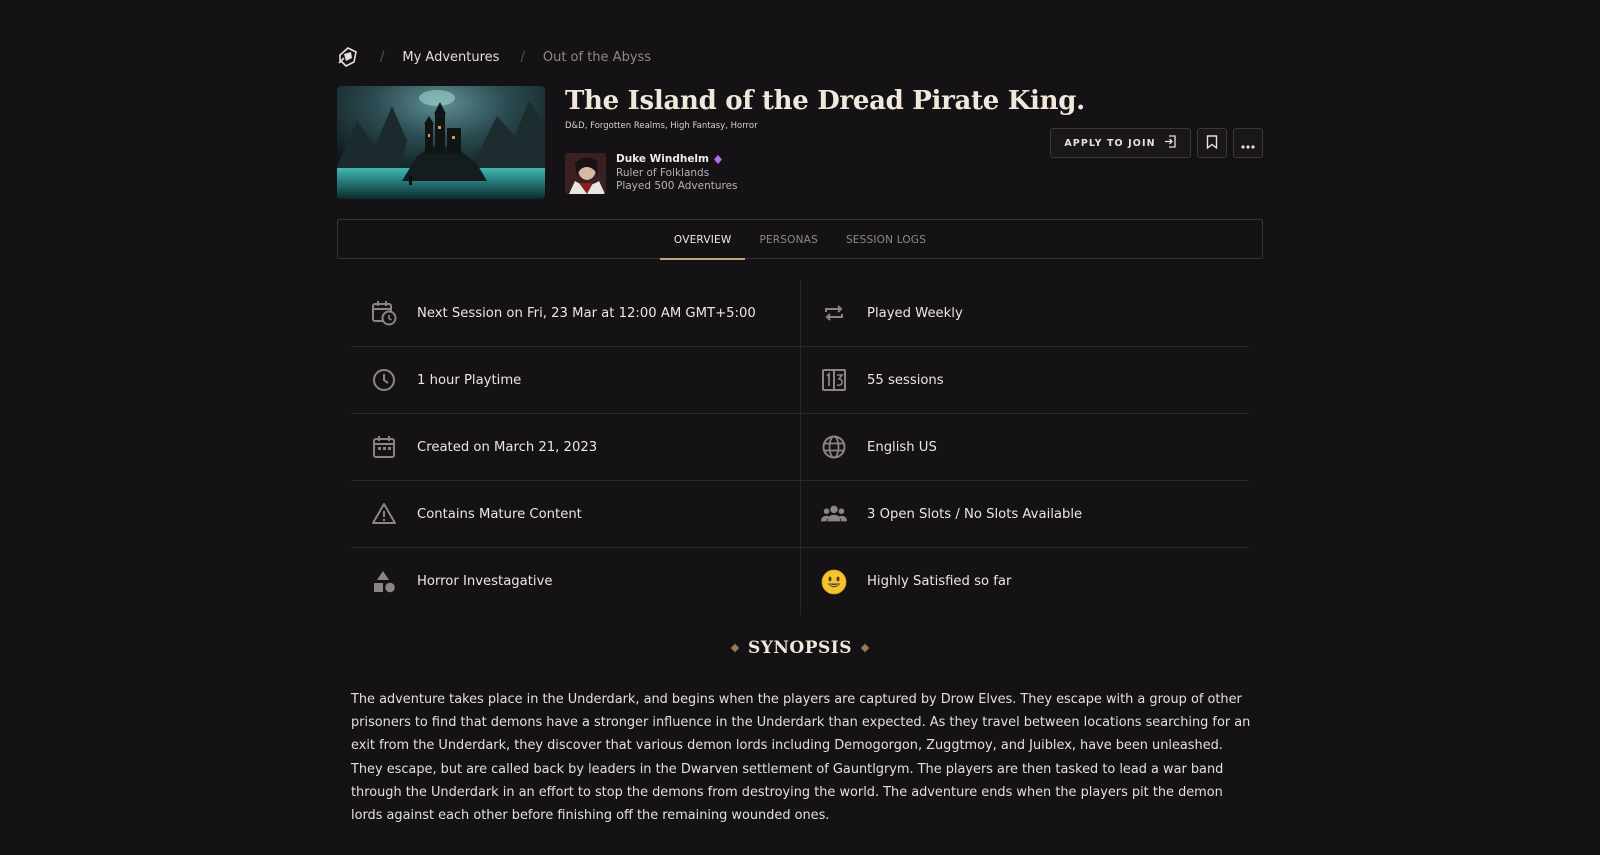 This screenshot has width=1600, height=855. Describe the element at coordinates (834, 447) in the screenshot. I see `globe-icon` at that location.